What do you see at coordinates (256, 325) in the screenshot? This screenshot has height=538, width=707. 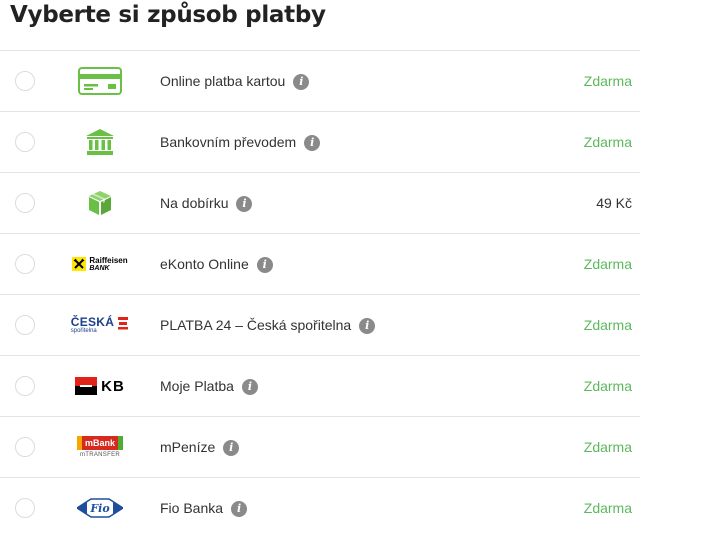 I see `payment-option-label: PLATBA 24 – Česká spořitelna` at bounding box center [256, 325].